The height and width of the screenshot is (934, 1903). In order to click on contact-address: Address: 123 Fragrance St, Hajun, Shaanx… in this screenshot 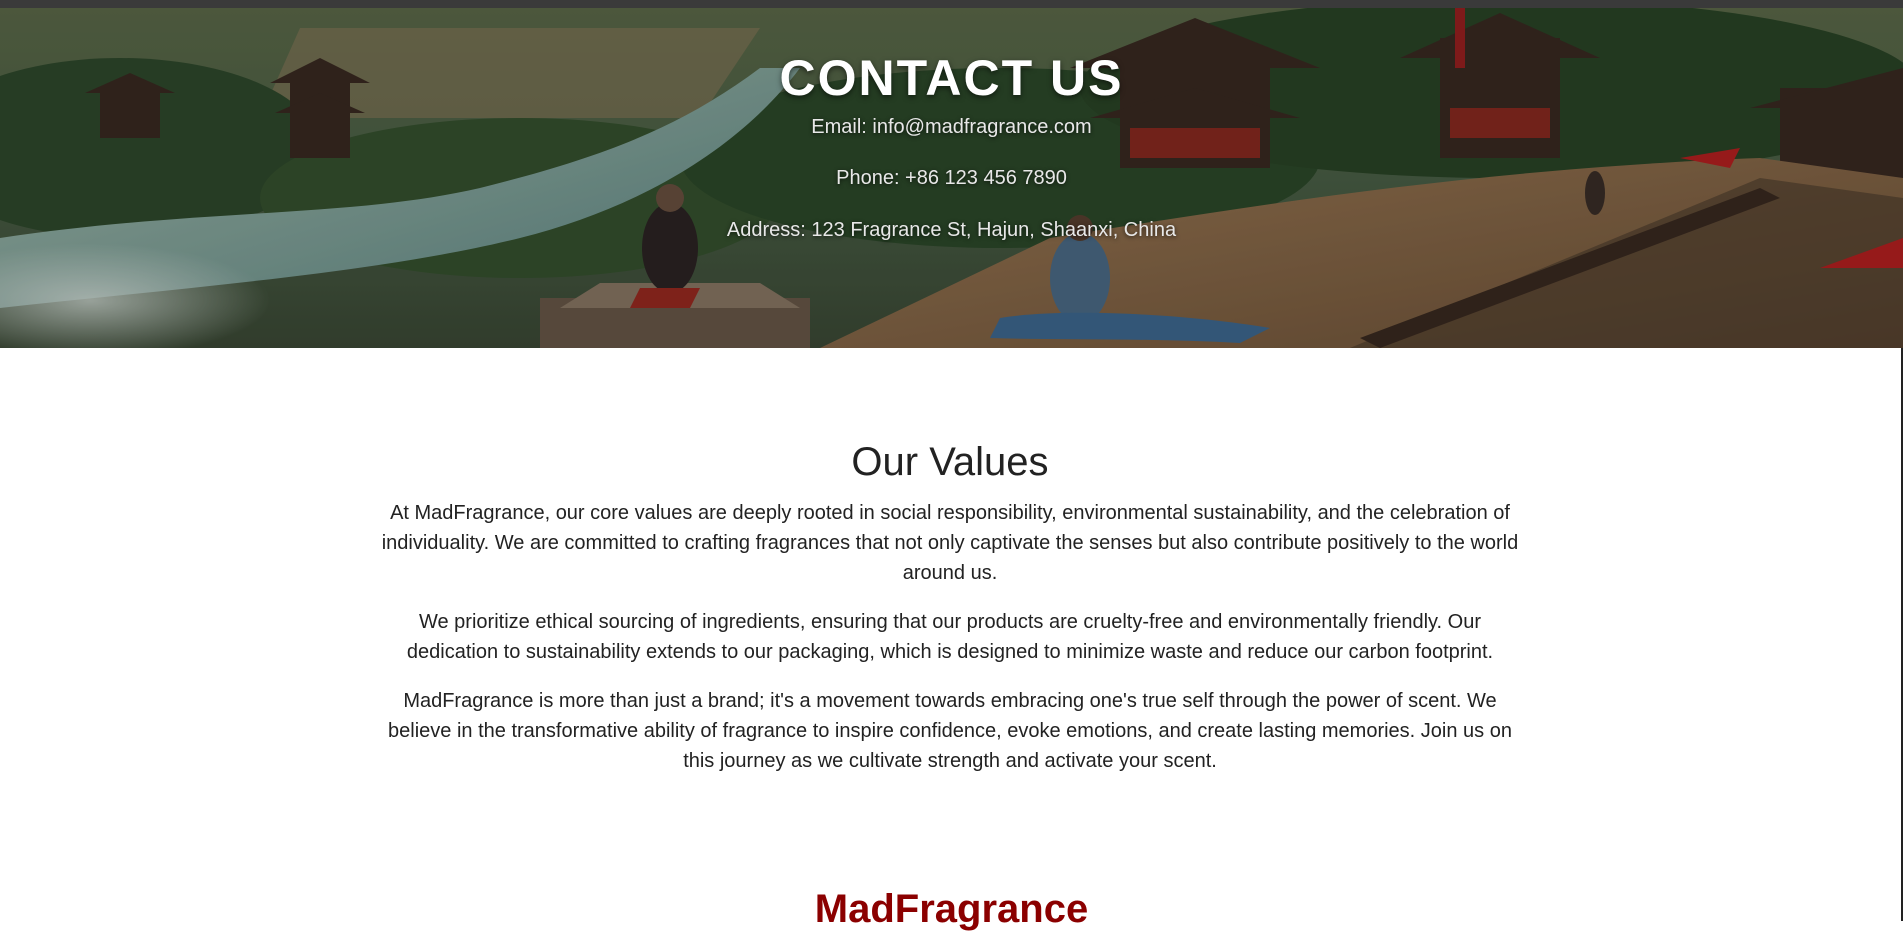, I will do `click(951, 230)`.